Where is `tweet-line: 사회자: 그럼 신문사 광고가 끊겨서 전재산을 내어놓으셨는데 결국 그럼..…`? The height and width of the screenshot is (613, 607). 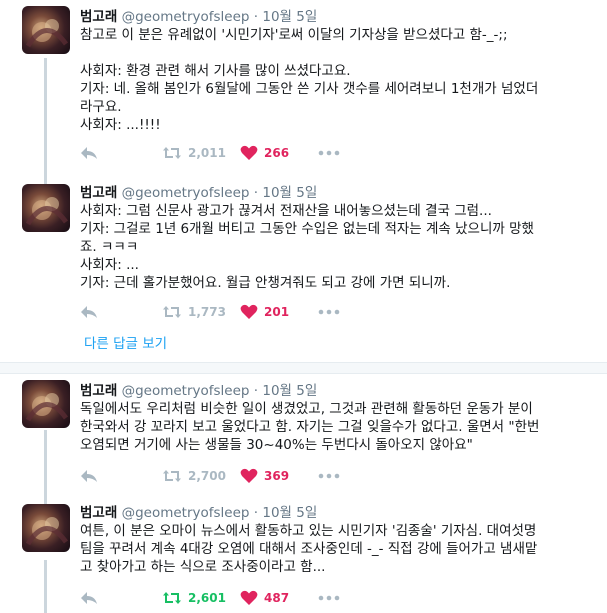 tweet-line: 사회자: 그럼 신문사 광고가 끊겨서 전재산을 내어놓으셨는데 결국 그럼..… is located at coordinates (286, 211).